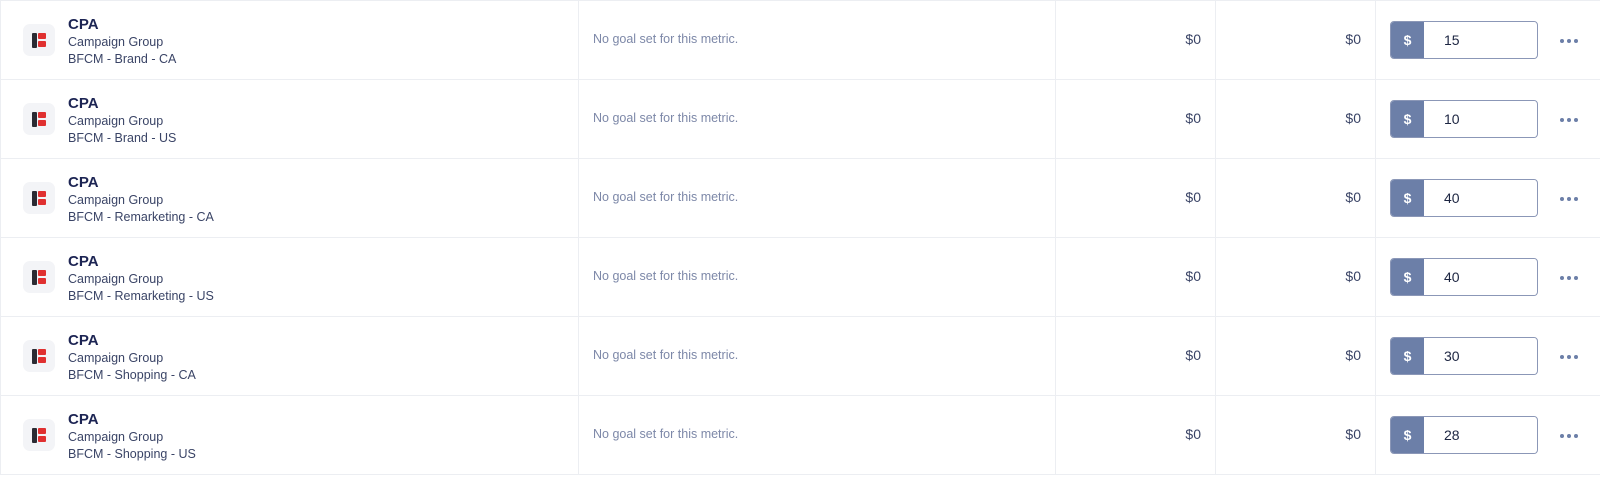 The height and width of the screenshot is (480, 1600). What do you see at coordinates (290, 435) in the screenshot?
I see `name-cell: CPA Campaign Group BFCM - Shopping - US` at bounding box center [290, 435].